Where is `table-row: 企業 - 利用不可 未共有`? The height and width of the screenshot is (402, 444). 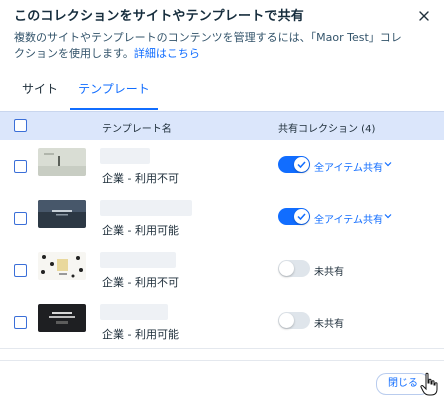 table-row: 企業 - 利用不可 未共有 is located at coordinates (222, 270).